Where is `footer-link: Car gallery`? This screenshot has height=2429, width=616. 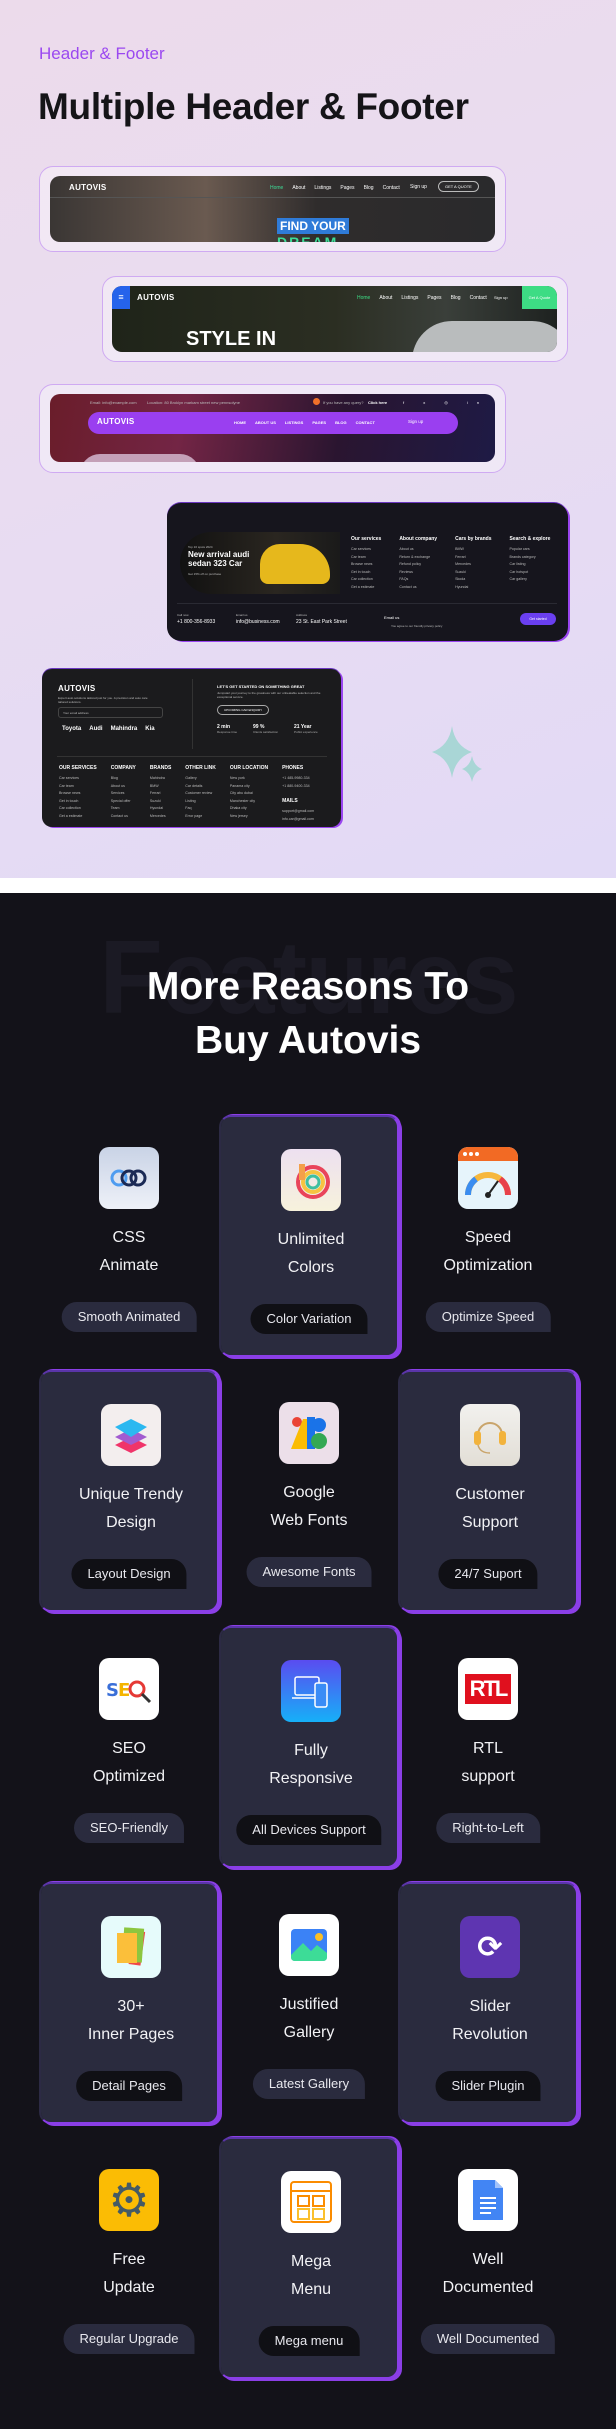
footer-link: Car gallery is located at coordinates (530, 580).